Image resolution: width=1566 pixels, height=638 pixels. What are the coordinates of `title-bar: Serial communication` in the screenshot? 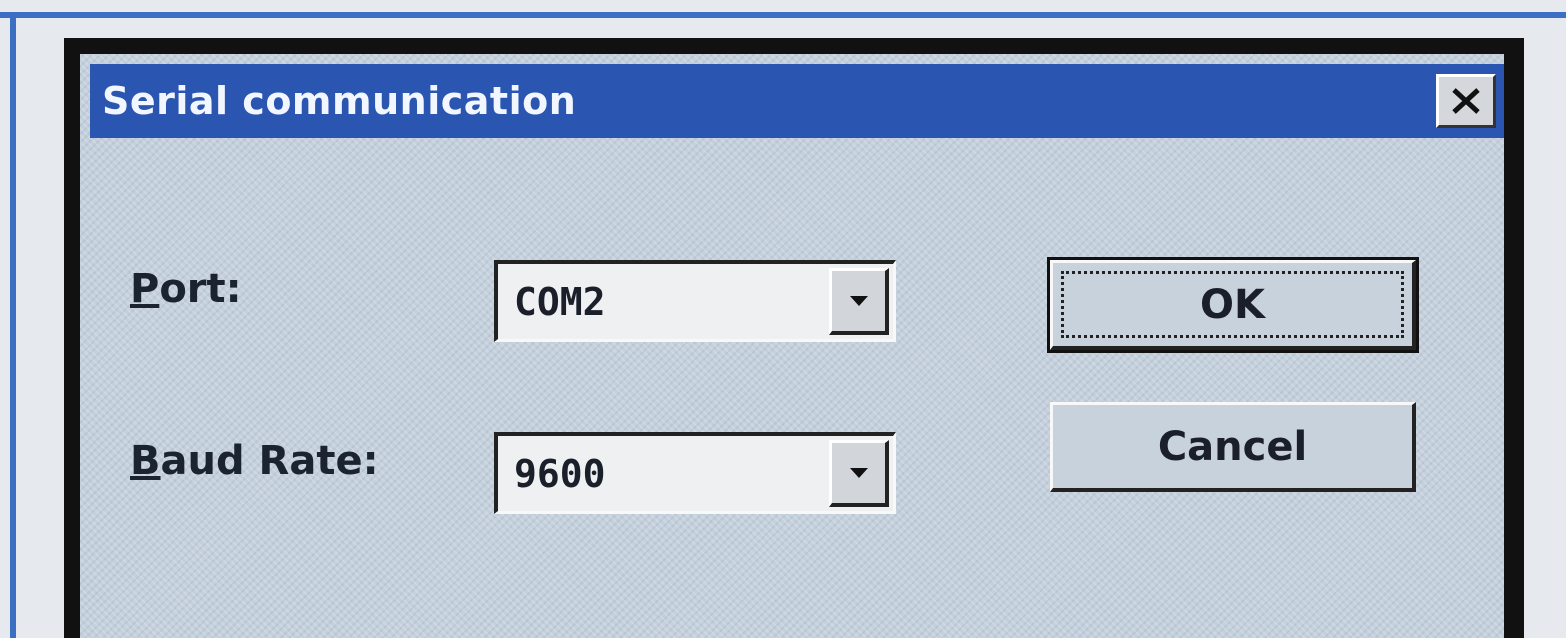 It's located at (797, 101).